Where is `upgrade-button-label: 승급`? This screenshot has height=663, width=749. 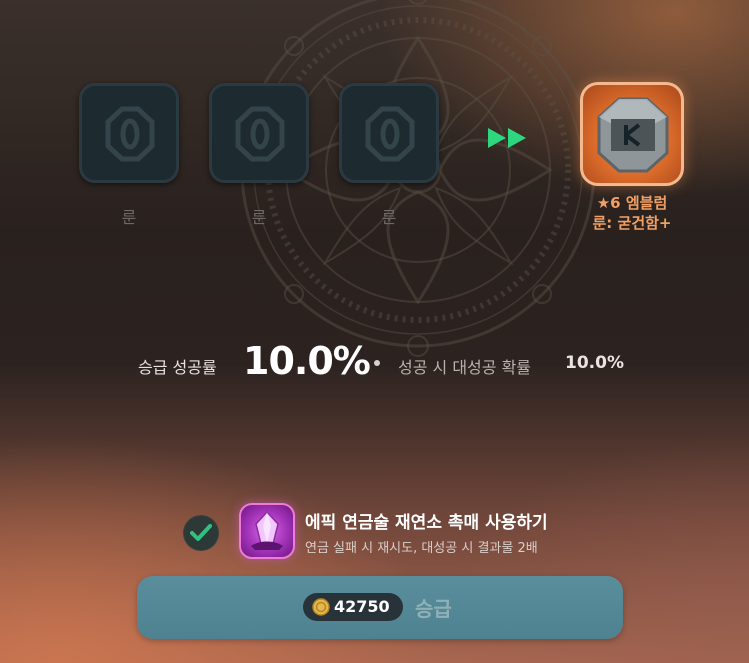
upgrade-button-label: 승급 is located at coordinates (433, 609).